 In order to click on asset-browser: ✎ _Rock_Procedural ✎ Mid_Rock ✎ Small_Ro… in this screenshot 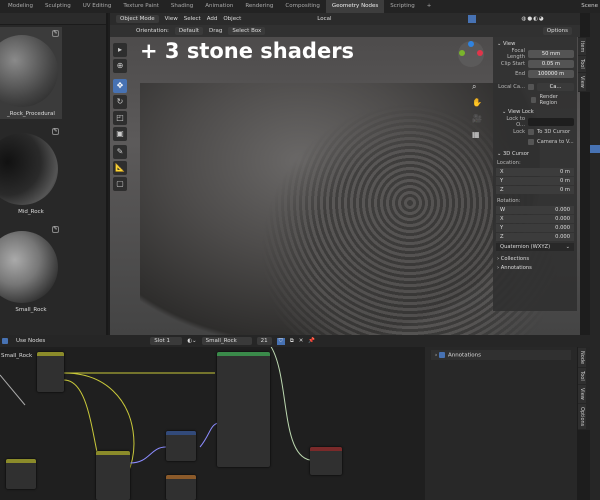, I will do `click(54, 174)`.